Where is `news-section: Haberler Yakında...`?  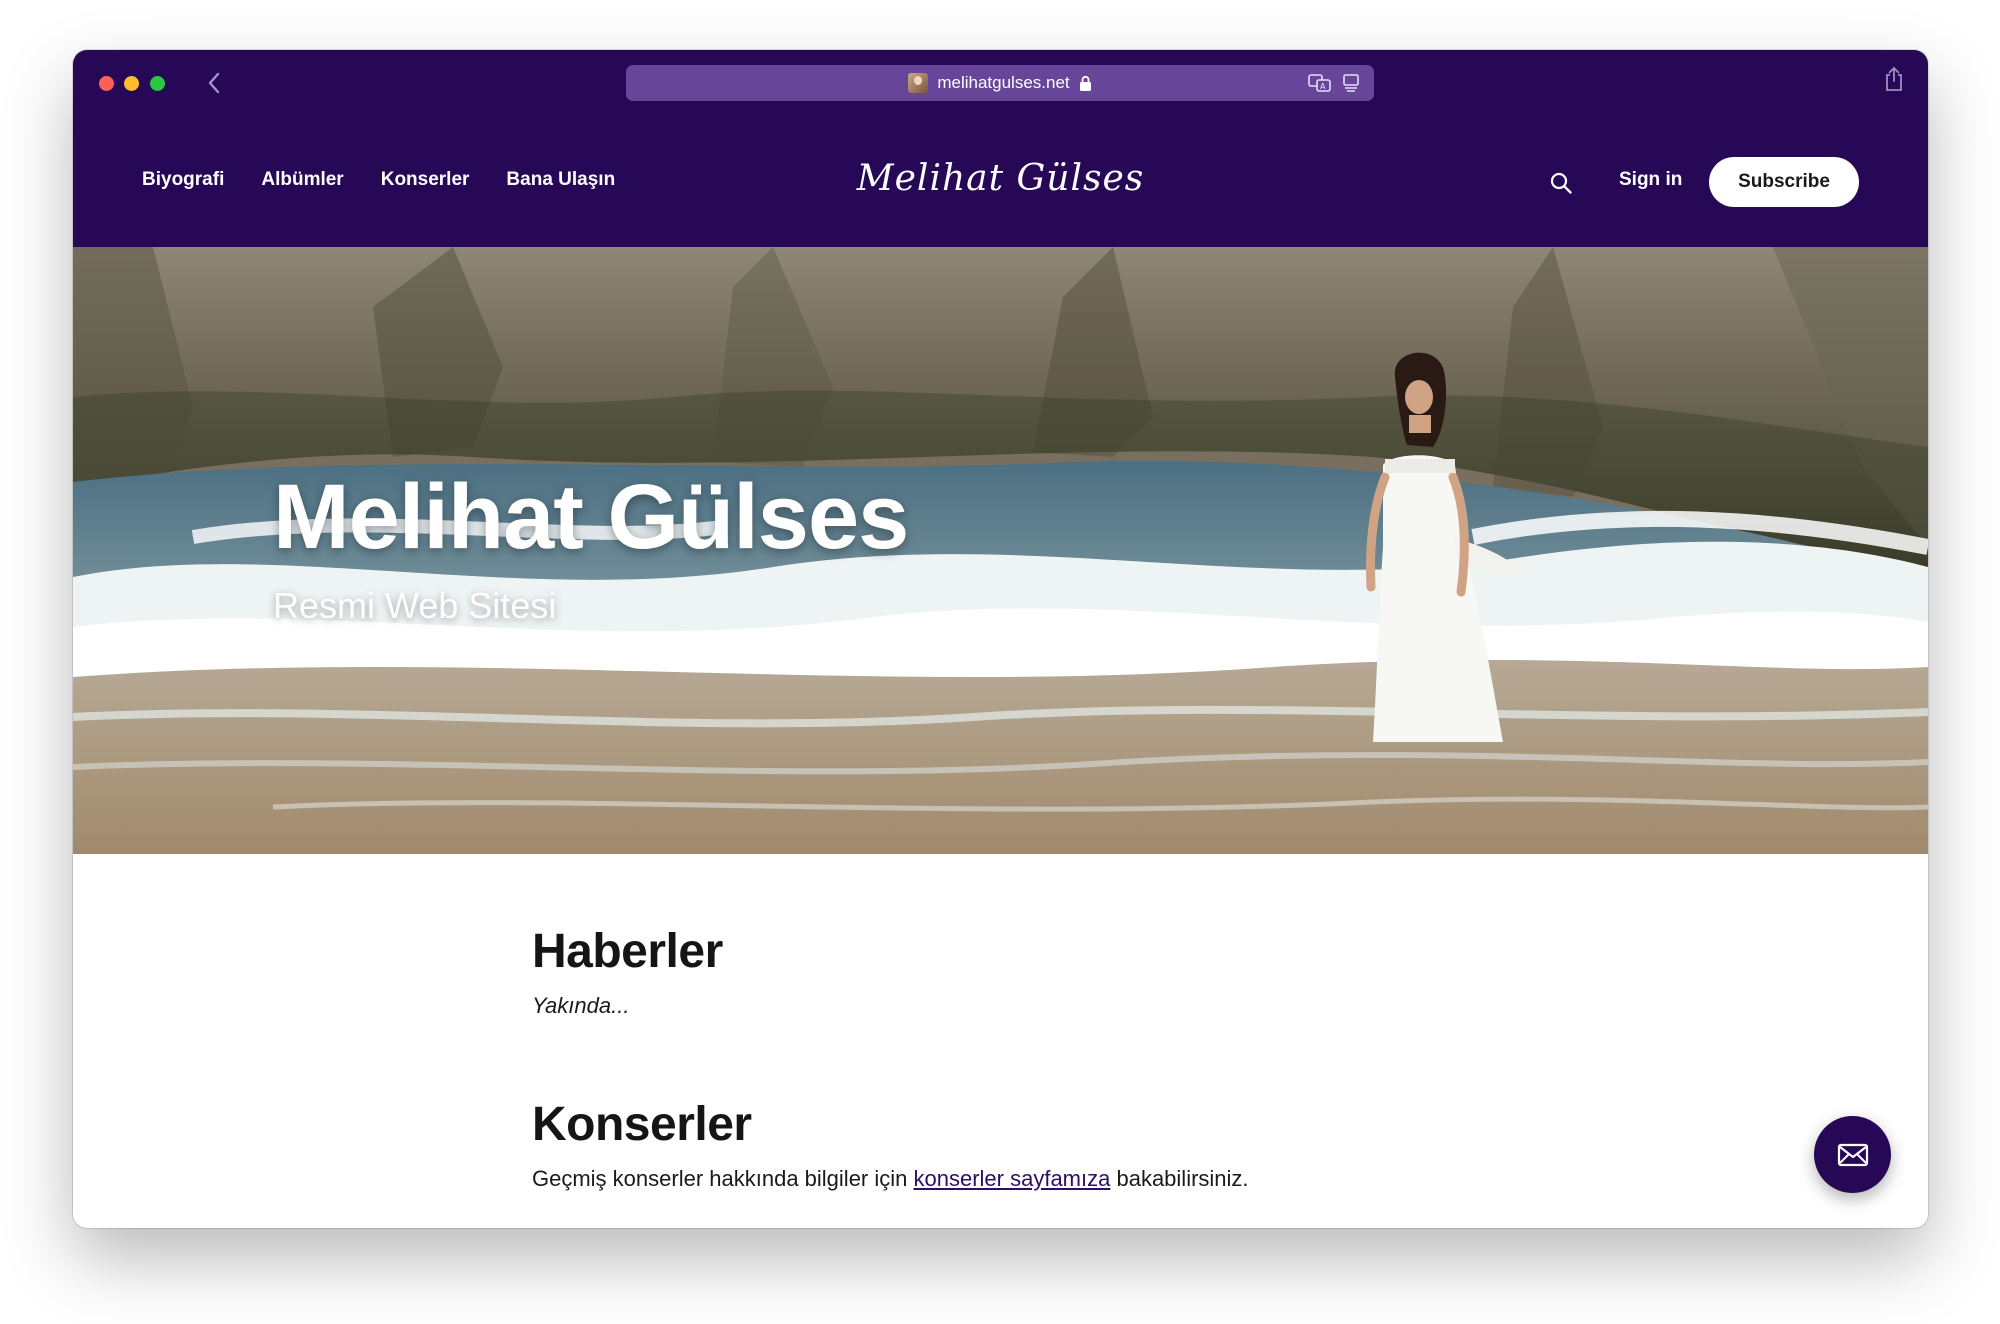
news-section: Haberler Yakında... is located at coordinates (982, 971).